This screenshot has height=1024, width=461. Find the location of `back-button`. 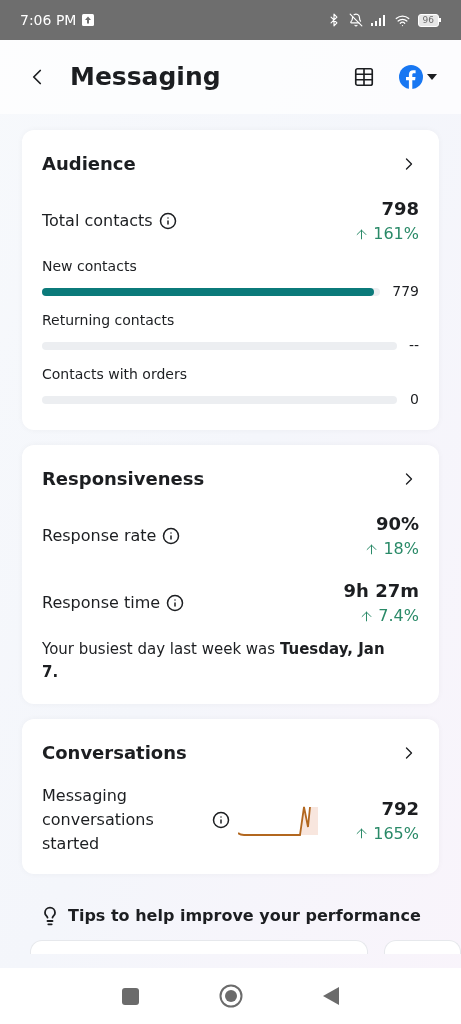

back-button is located at coordinates (331, 996).